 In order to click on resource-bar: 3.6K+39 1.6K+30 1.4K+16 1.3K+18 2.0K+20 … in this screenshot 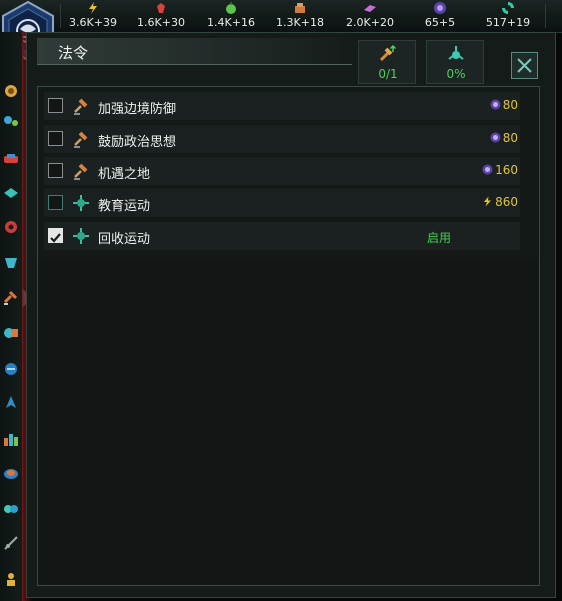, I will do `click(281, 16)`.